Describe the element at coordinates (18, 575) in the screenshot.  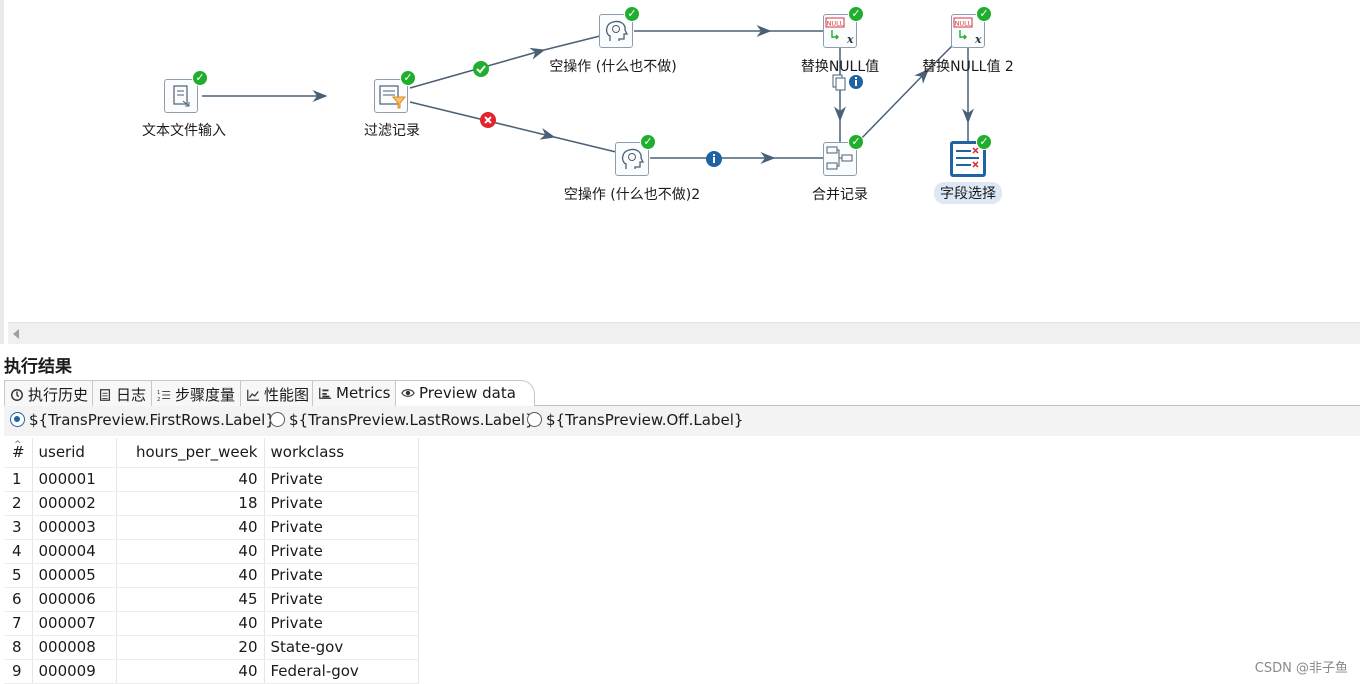
I see `cell-rownum: 5` at that location.